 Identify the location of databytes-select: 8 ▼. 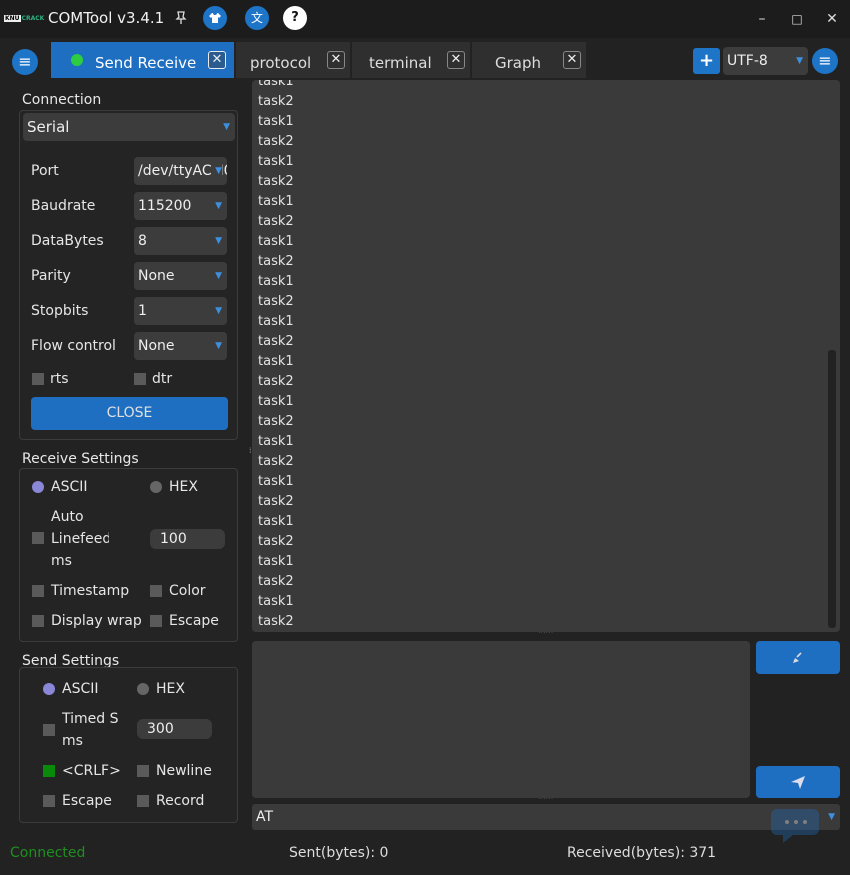
(180, 241).